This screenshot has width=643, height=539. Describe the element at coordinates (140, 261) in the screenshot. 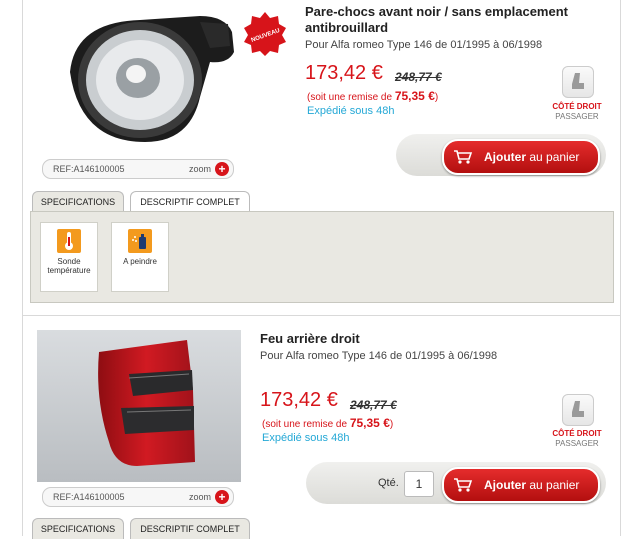

I see `spec-label: A peindre` at that location.